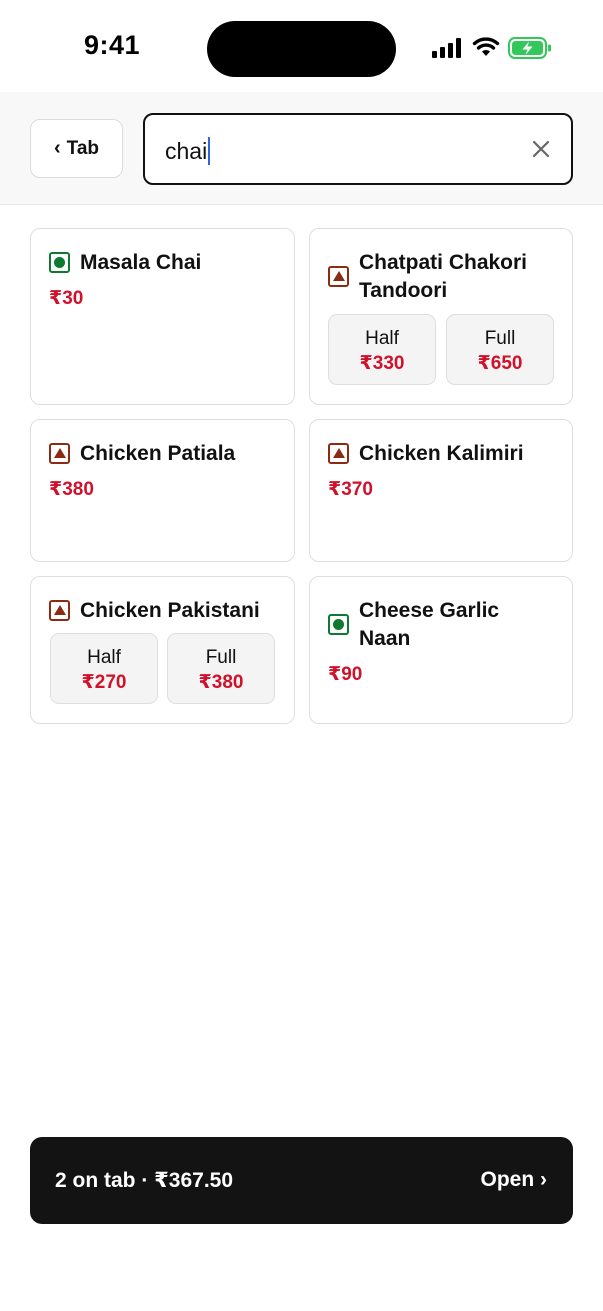 This screenshot has width=603, height=1311. I want to click on back-to-tab-button: ‹ Tab, so click(76, 148).